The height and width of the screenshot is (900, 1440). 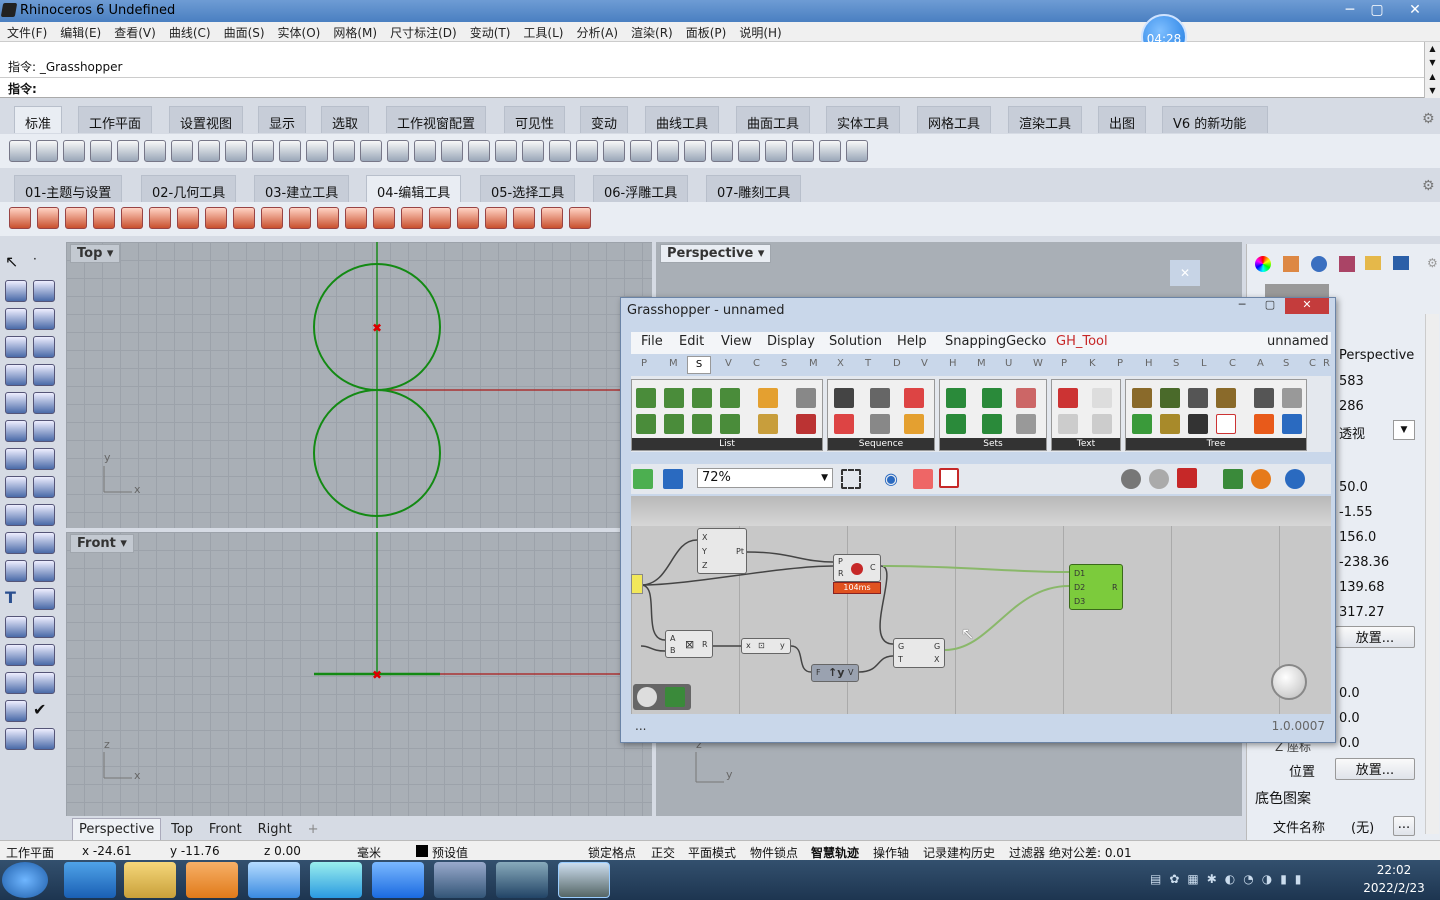 What do you see at coordinates (1233, 479) in the screenshot?
I see `selected-only-icon` at bounding box center [1233, 479].